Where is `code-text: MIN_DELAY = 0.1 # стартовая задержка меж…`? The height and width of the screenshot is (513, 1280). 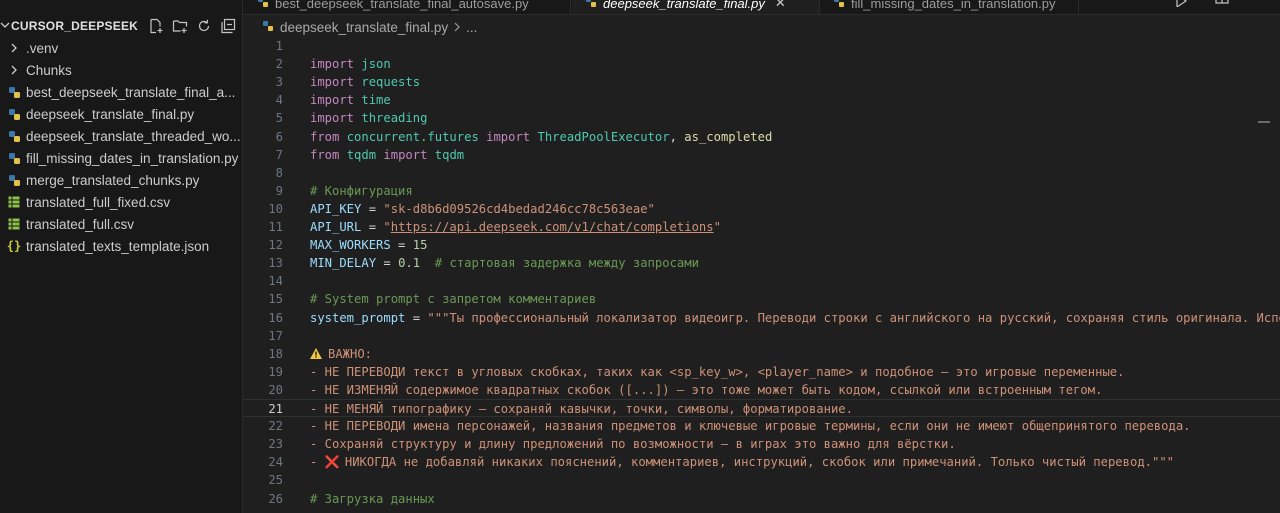 code-text: MIN_DELAY = 0.1 # стартовая задержка меж… is located at coordinates (504, 263).